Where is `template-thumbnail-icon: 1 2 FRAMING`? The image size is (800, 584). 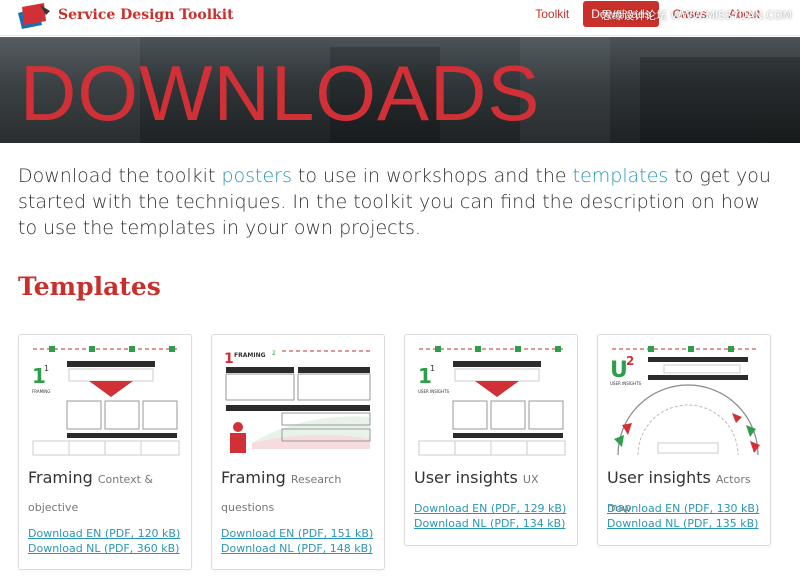 template-thumbnail-icon: 1 2 FRAMING is located at coordinates (299, 400).